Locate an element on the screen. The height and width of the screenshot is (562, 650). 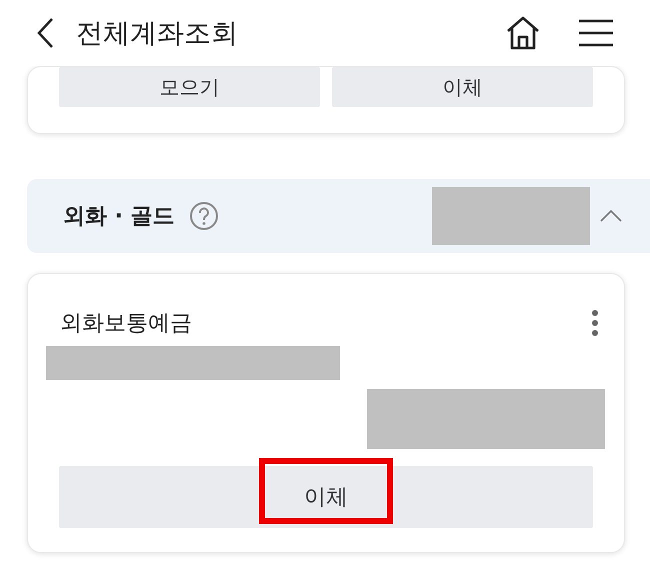
menu-icon is located at coordinates (596, 33).